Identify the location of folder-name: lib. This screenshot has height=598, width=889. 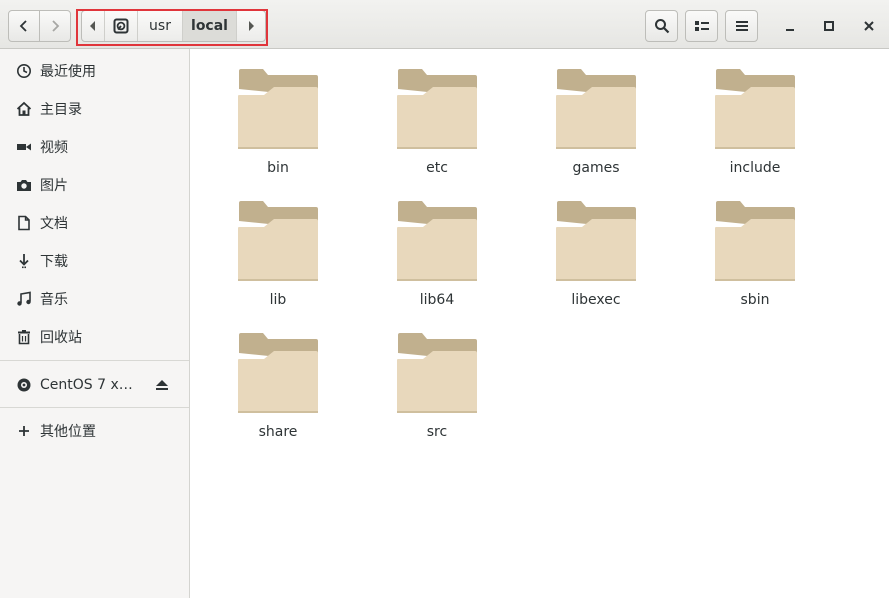
(278, 300).